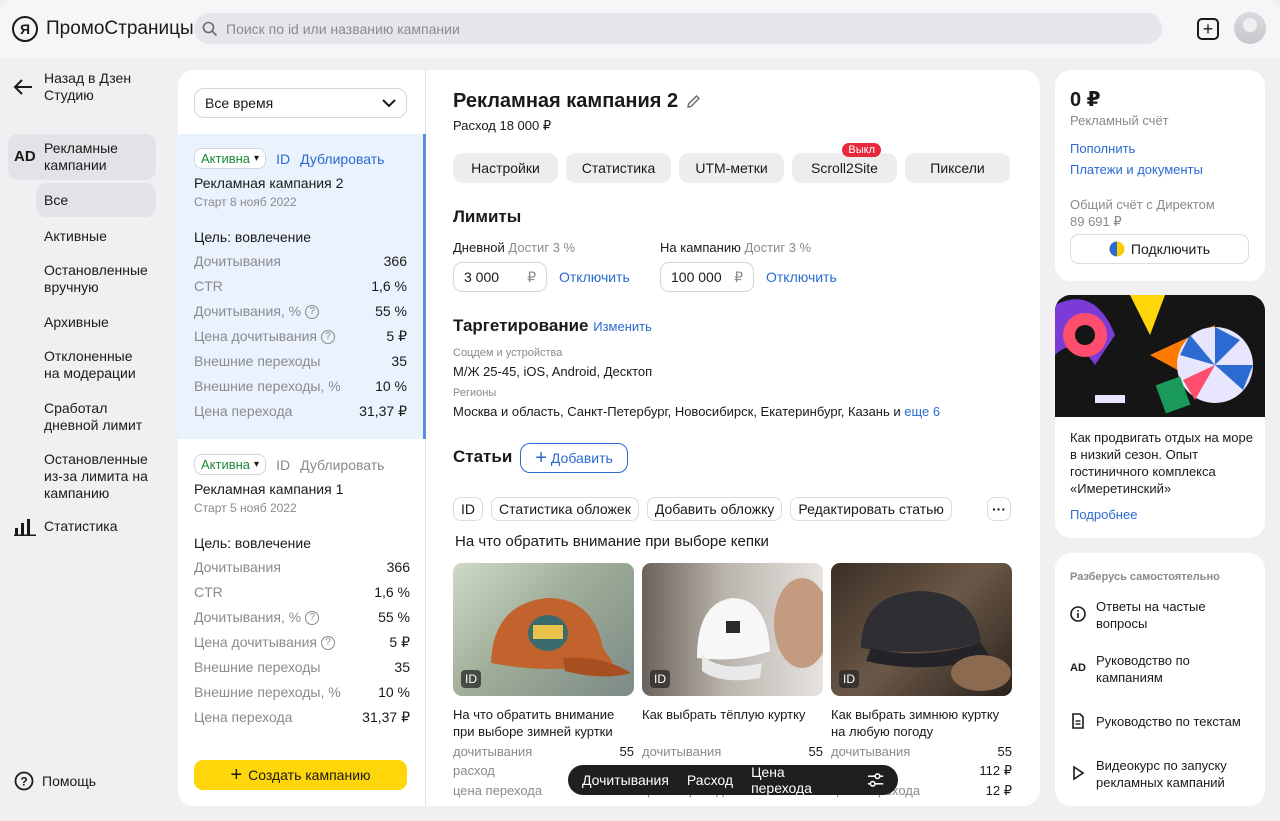 The width and height of the screenshot is (1280, 821). Describe the element at coordinates (999, 509) in the screenshot. I see `more-icon: ···` at that location.